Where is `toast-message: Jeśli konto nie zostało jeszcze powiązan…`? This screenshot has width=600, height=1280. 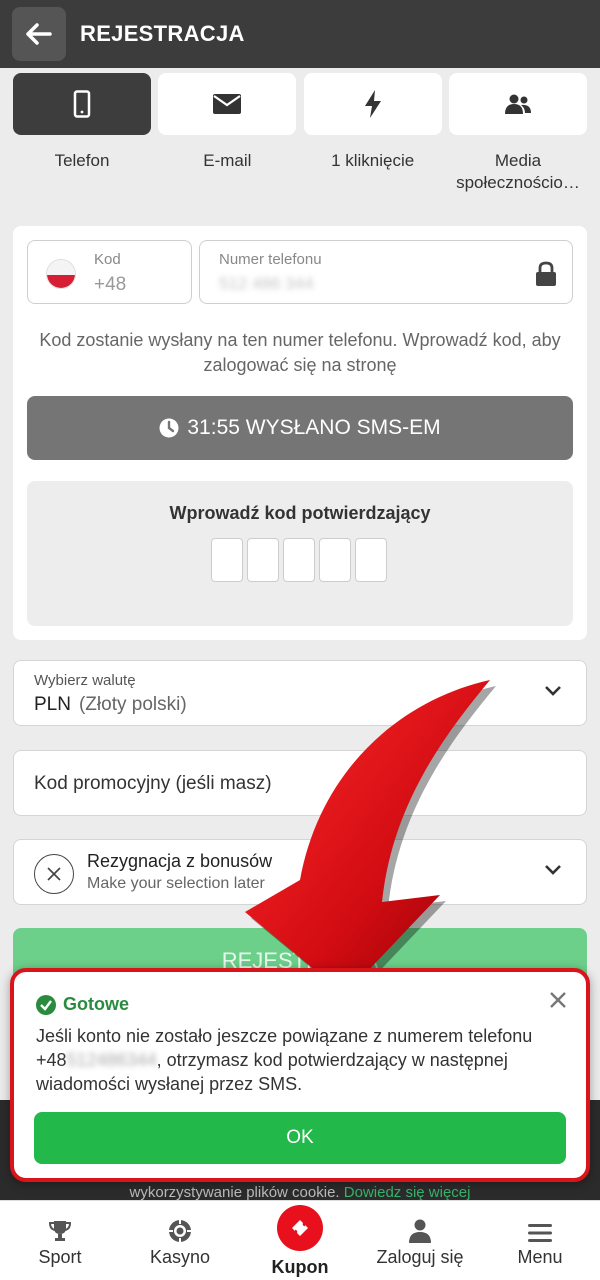 toast-message: Jeśli konto nie zostało jeszcze powiązan… is located at coordinates (296, 1060).